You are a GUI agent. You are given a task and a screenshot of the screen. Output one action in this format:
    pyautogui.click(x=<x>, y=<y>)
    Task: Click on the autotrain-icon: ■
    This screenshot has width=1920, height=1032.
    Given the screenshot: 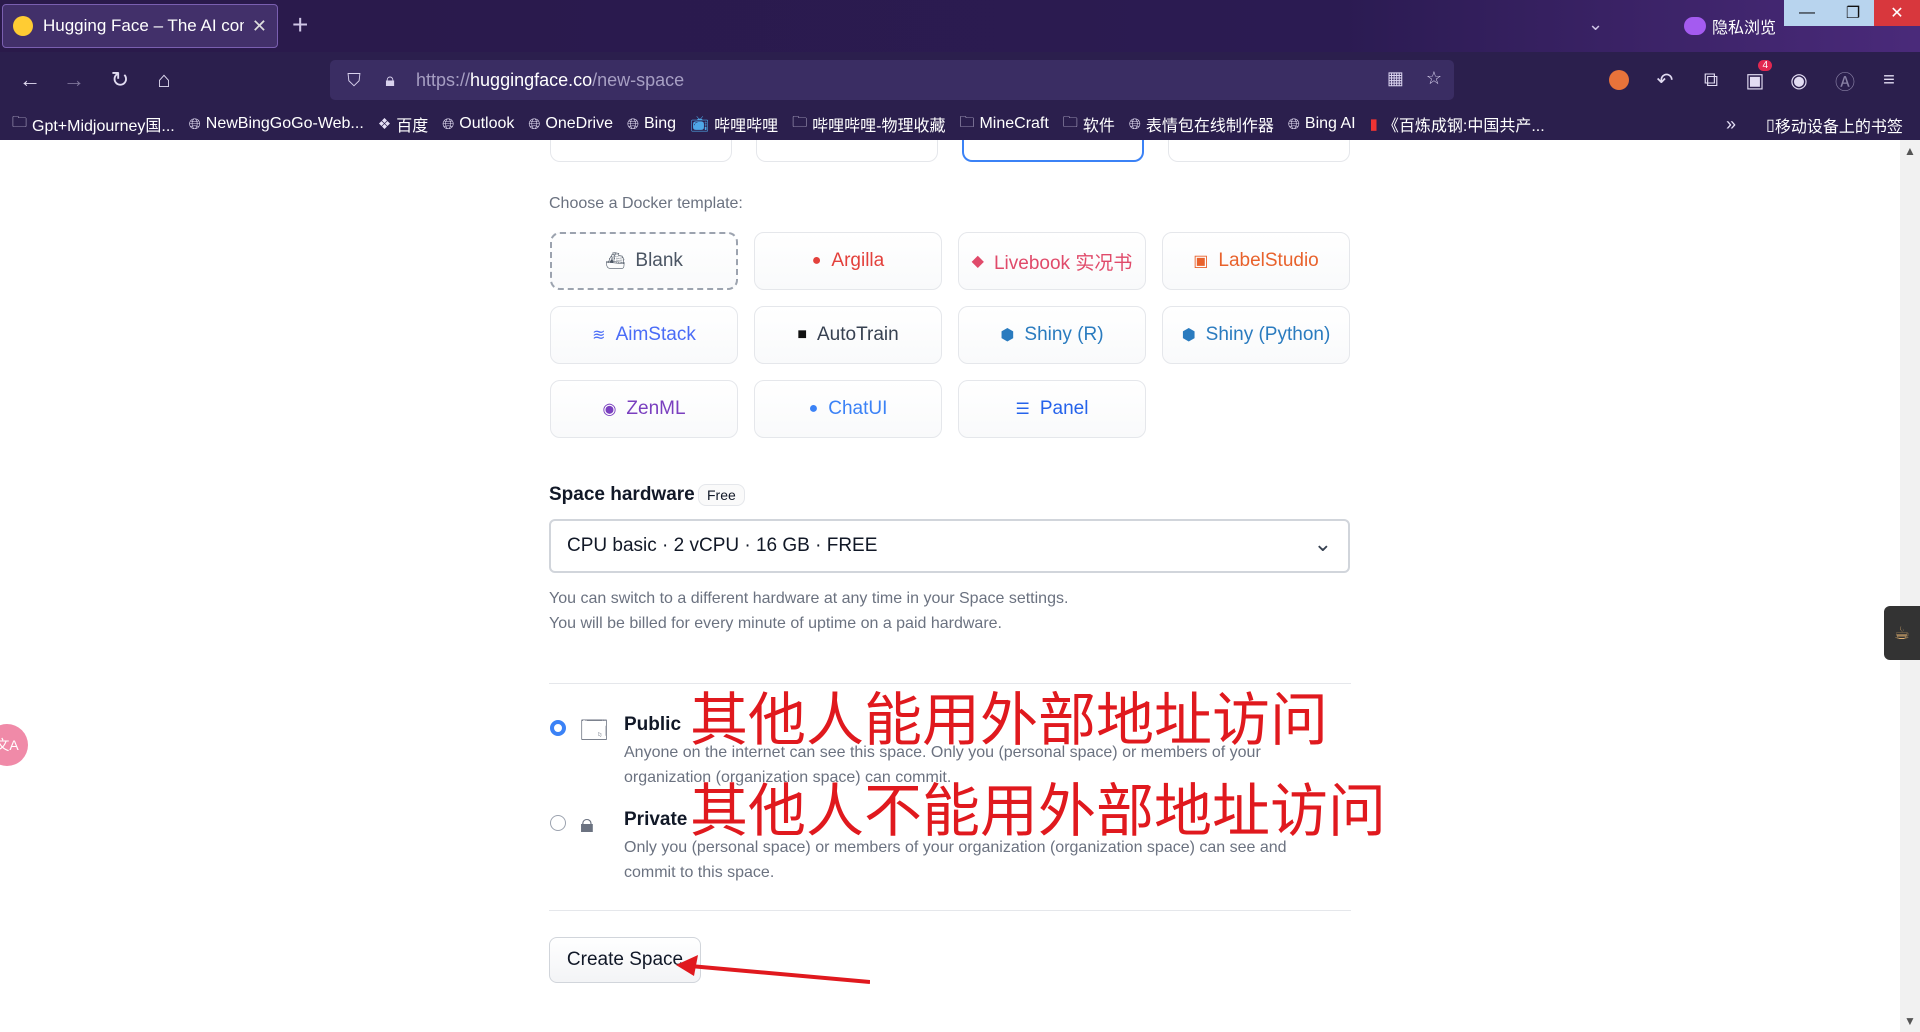 What is the action you would take?
    pyautogui.click(x=802, y=334)
    